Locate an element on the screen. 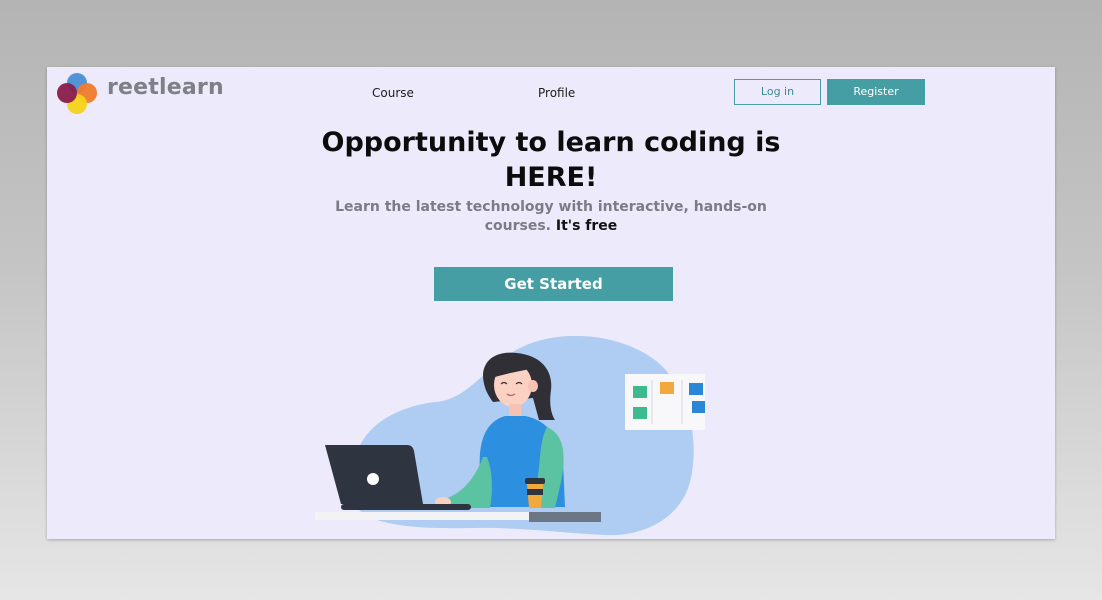  sticky-note-board is located at coordinates (665, 402).